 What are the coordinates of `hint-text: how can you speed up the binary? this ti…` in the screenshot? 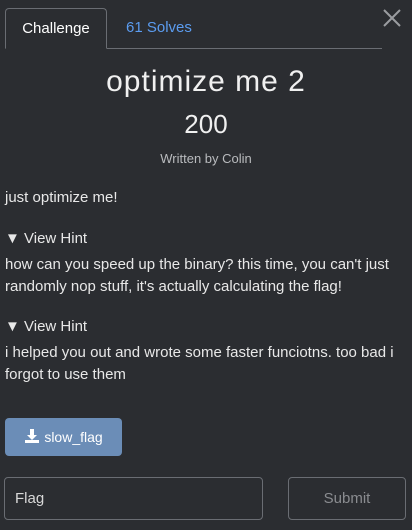 It's located at (197, 275).